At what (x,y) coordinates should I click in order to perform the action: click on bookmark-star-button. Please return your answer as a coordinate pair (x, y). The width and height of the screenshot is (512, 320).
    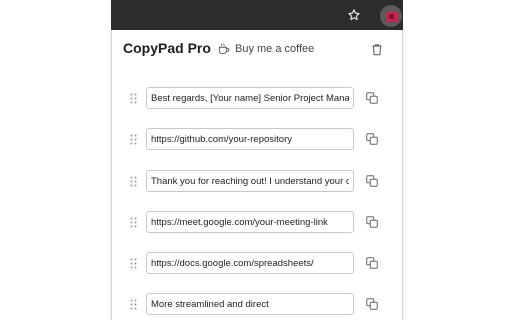
    Looking at the image, I should click on (354, 15).